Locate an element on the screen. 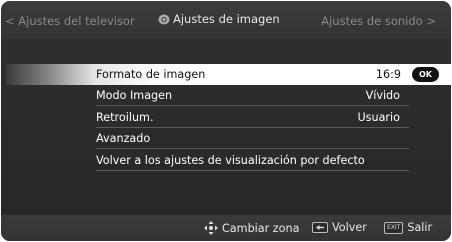 The height and width of the screenshot is (242, 452). menu-item-label: Formato de imagen is located at coordinates (151, 74).